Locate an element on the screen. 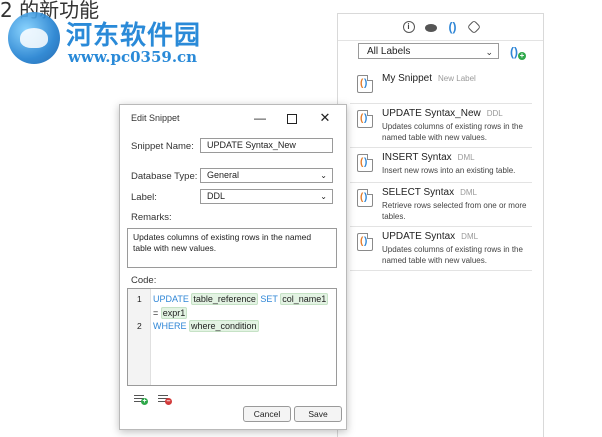 This screenshot has width=602, height=437. database-type-label: Database Type: is located at coordinates (164, 176).